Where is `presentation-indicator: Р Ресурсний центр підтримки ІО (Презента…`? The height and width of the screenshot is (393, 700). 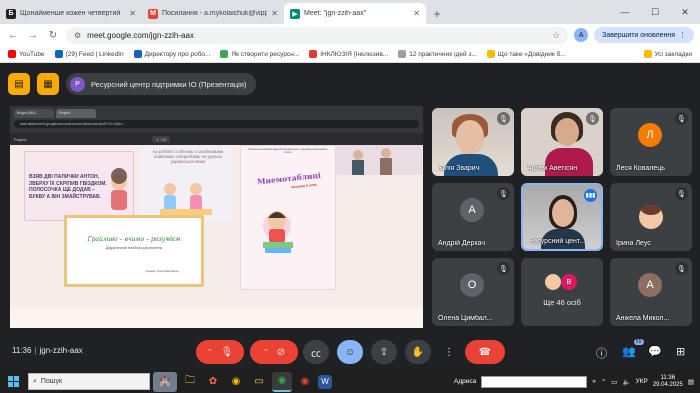 presentation-indicator: Р Ресурсний центр підтримки ІО (Презента… is located at coordinates (161, 84).